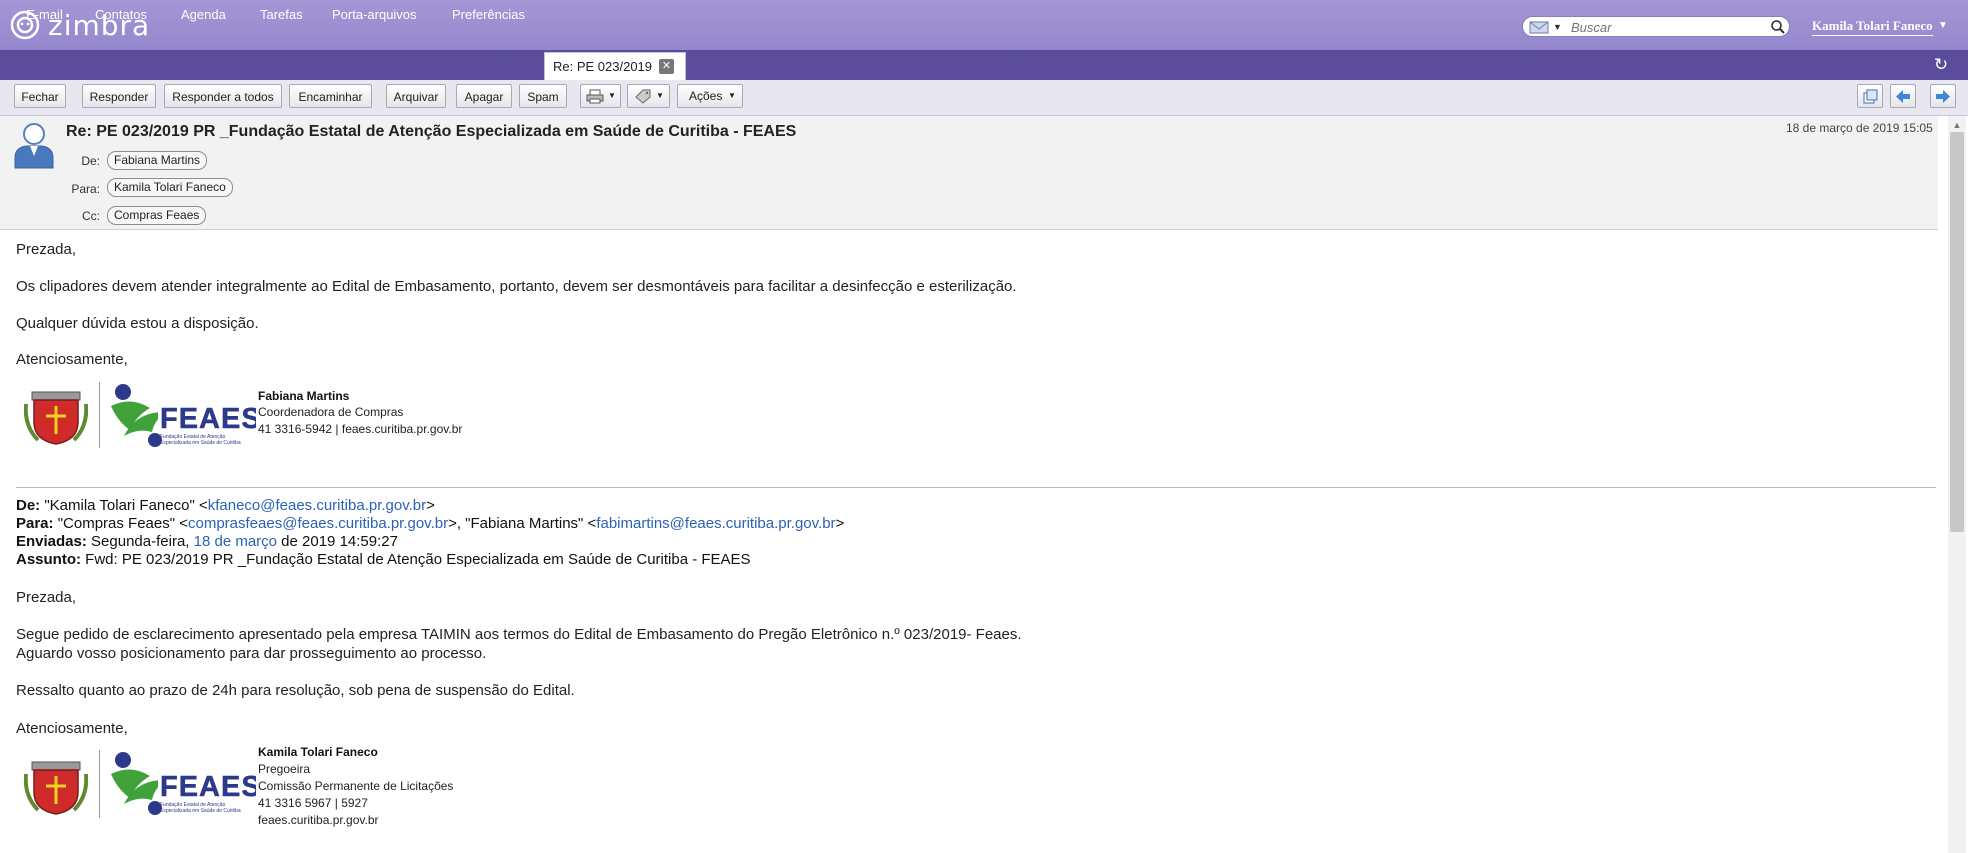 The height and width of the screenshot is (853, 1968). I want to click on tab-contacts: Contatos, so click(121, 15).